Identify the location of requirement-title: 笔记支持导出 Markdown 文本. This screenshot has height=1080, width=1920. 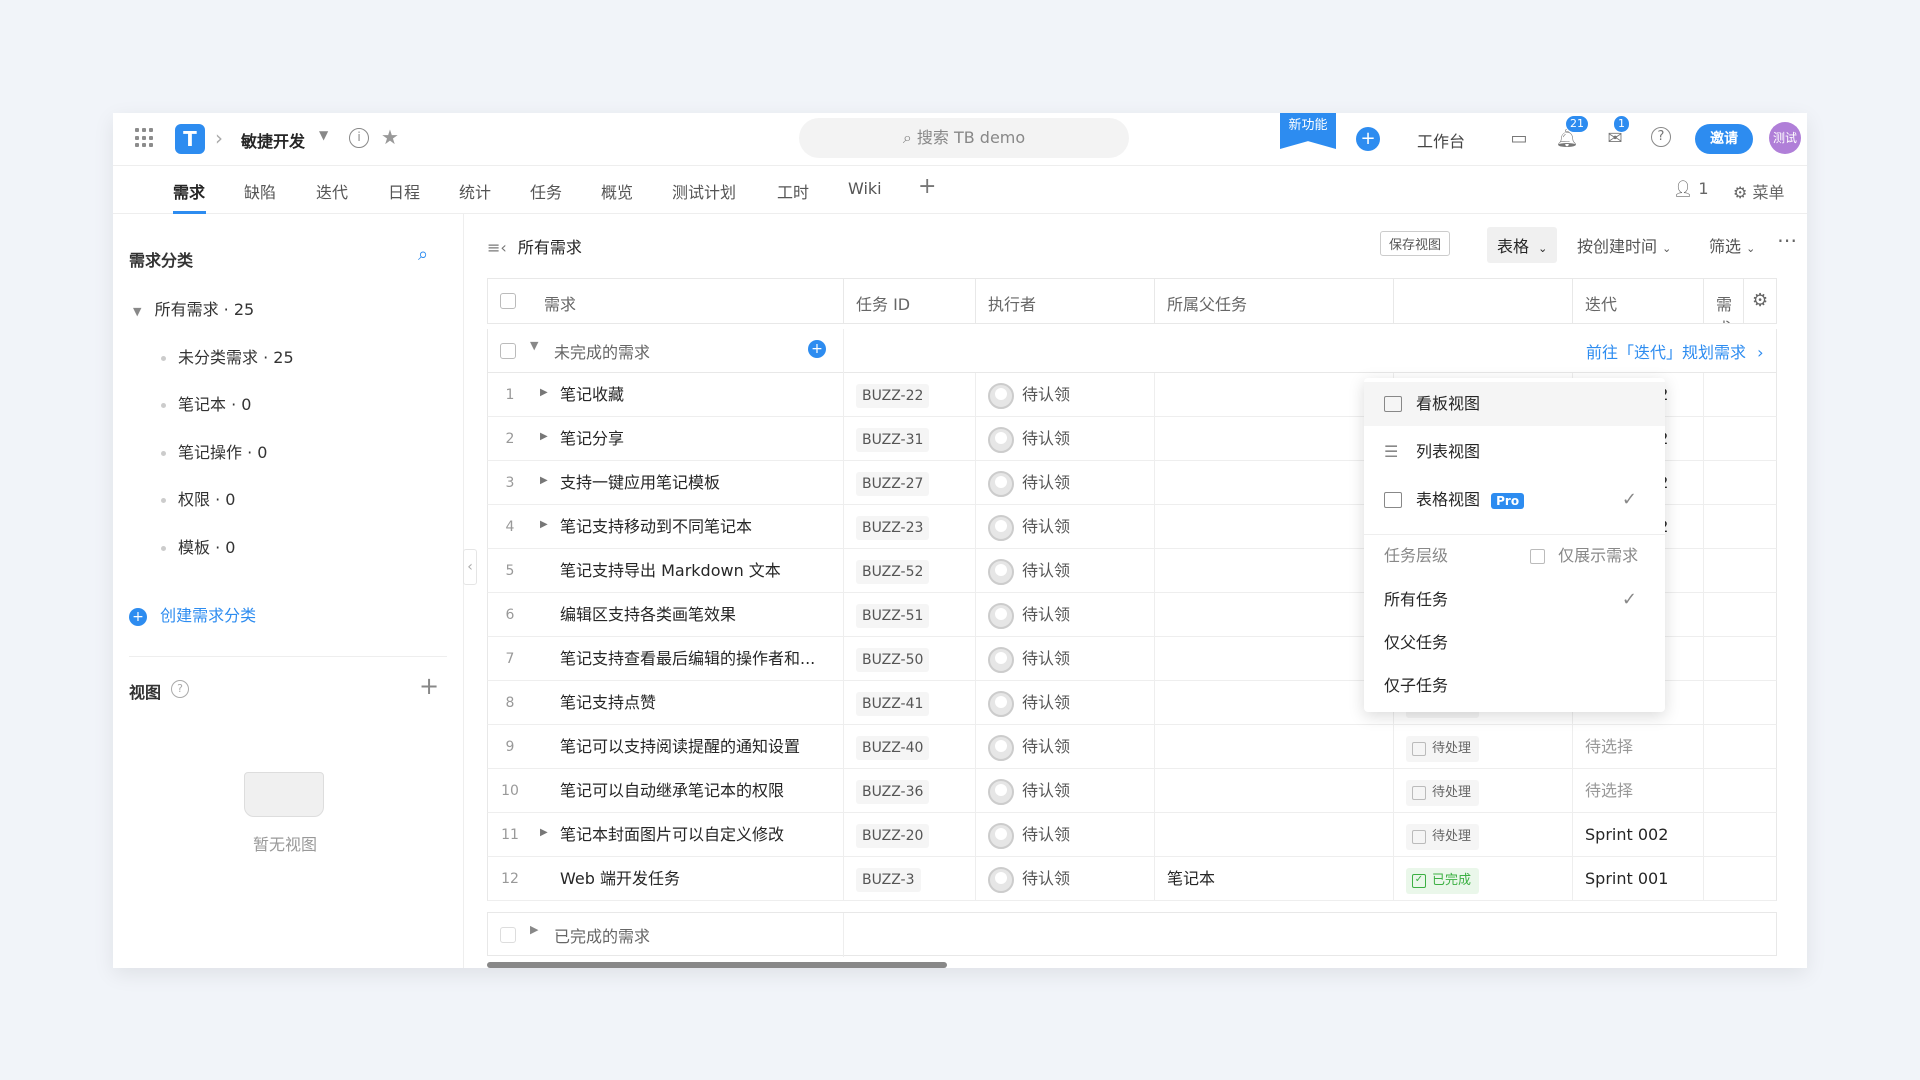
(695, 571).